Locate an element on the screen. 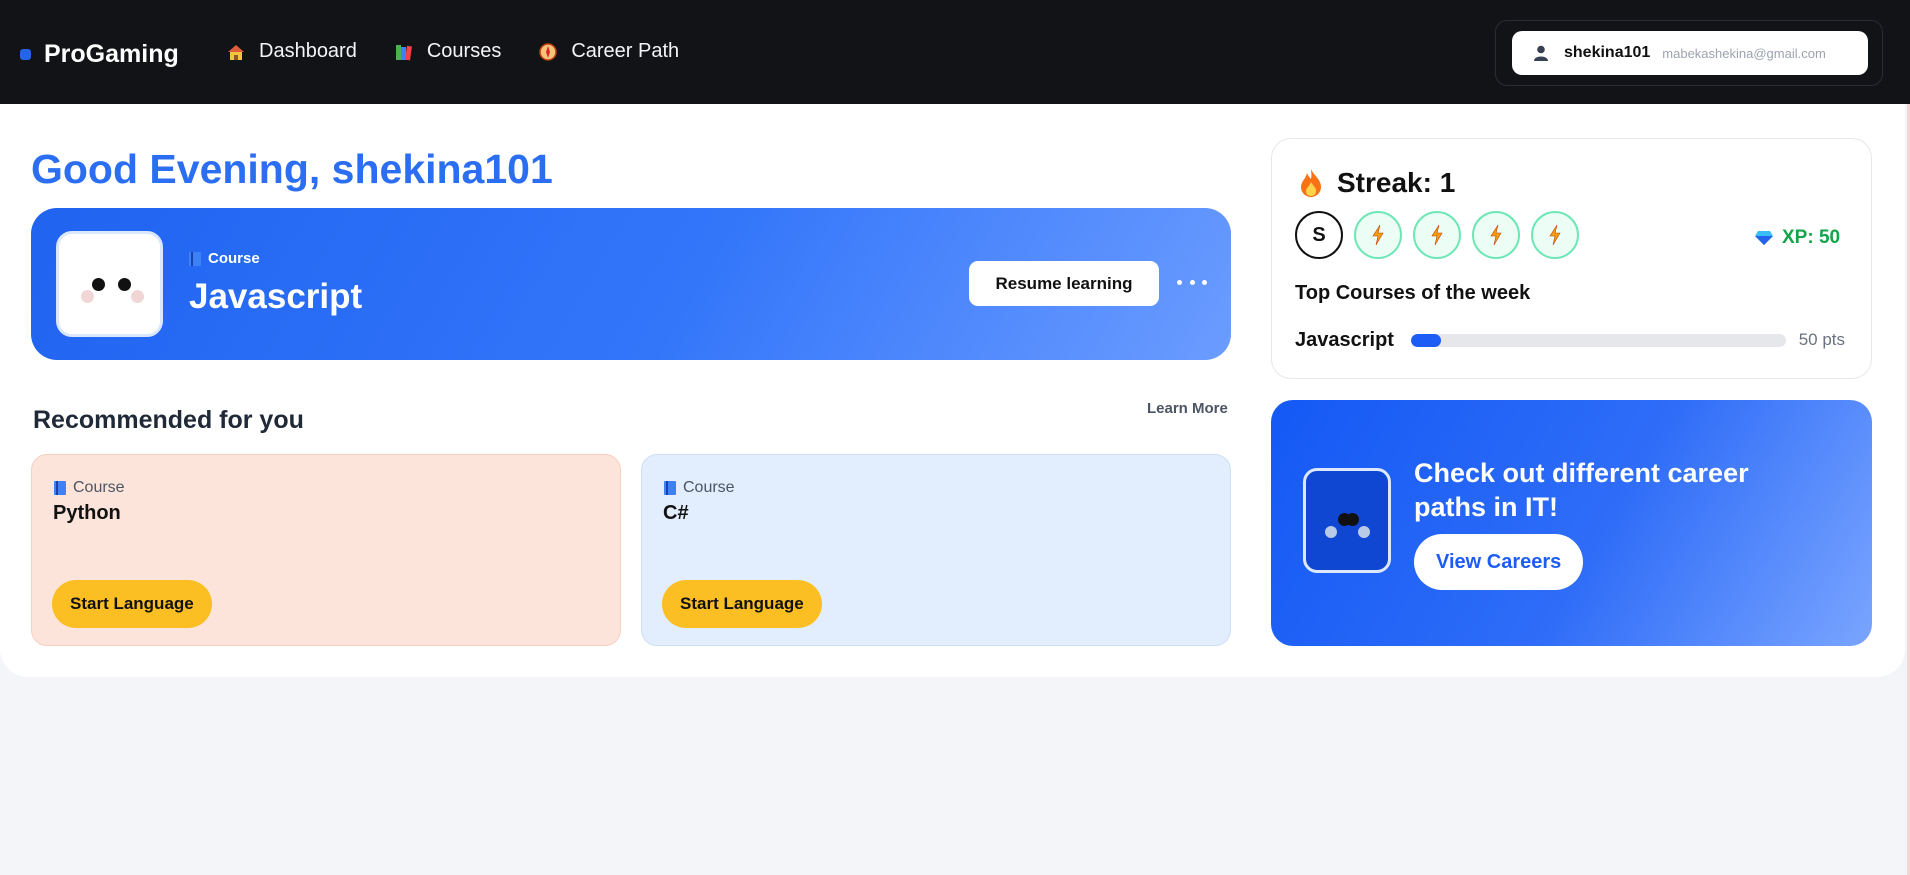  career-promo-text: Check out different career paths in IT! is located at coordinates (1581, 490).